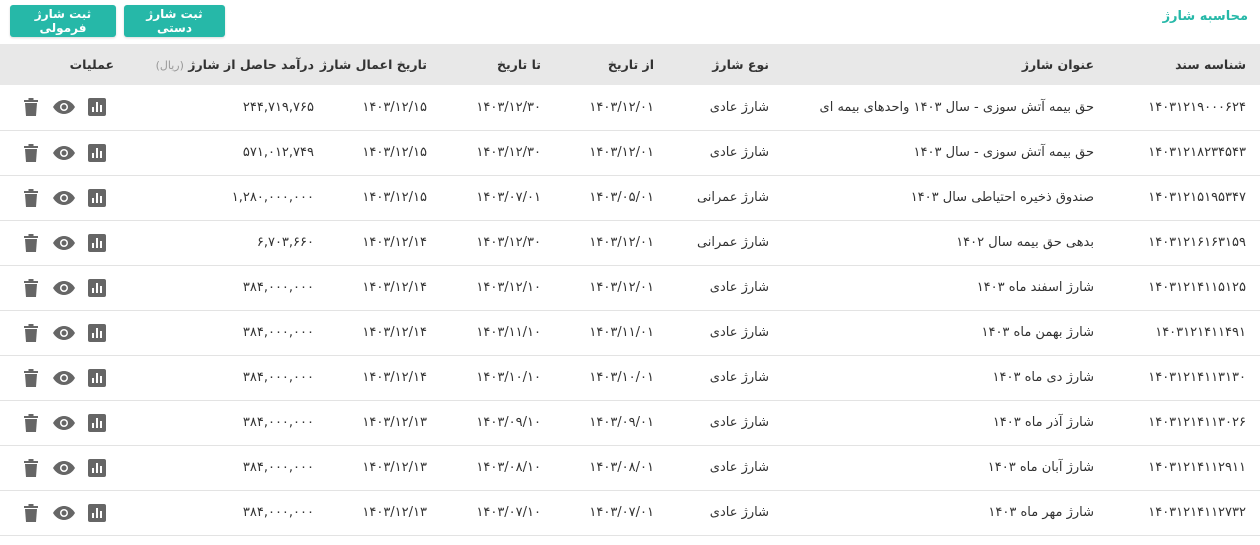  I want to click on income-cell: ۲۴۴,۷۱۹,۷۶۵, so click(228, 108).